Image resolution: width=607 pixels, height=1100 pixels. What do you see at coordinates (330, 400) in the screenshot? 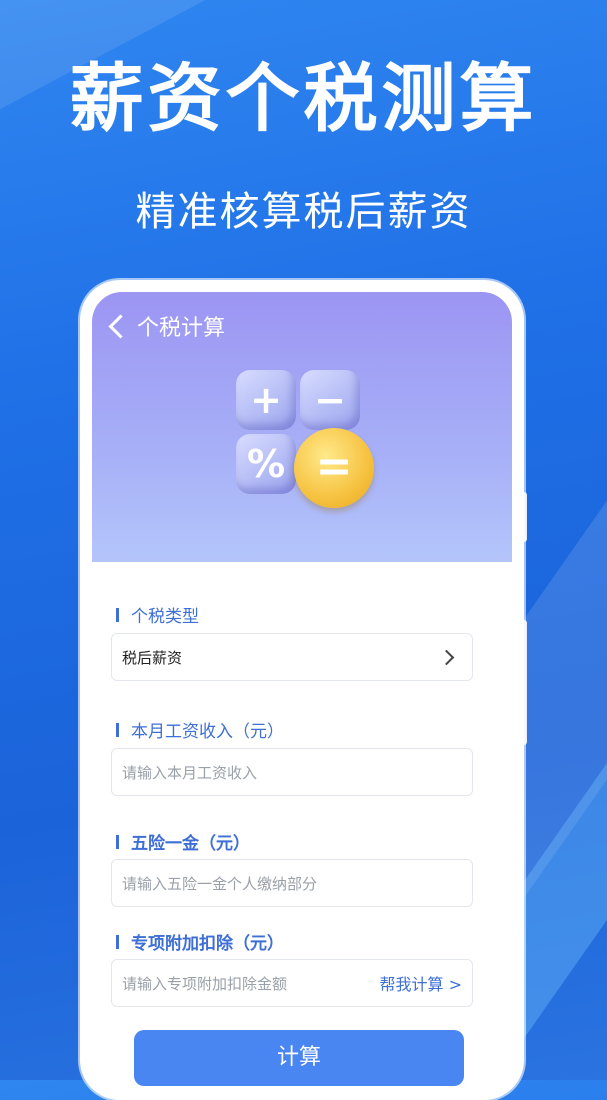
I see `minus-key-icon: −` at bounding box center [330, 400].